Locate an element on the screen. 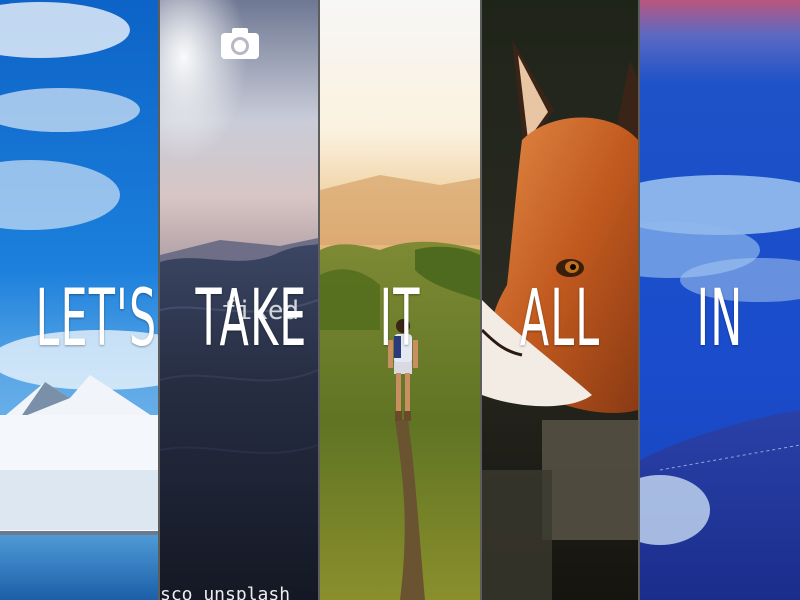  camera-icon is located at coordinates (240, 43).